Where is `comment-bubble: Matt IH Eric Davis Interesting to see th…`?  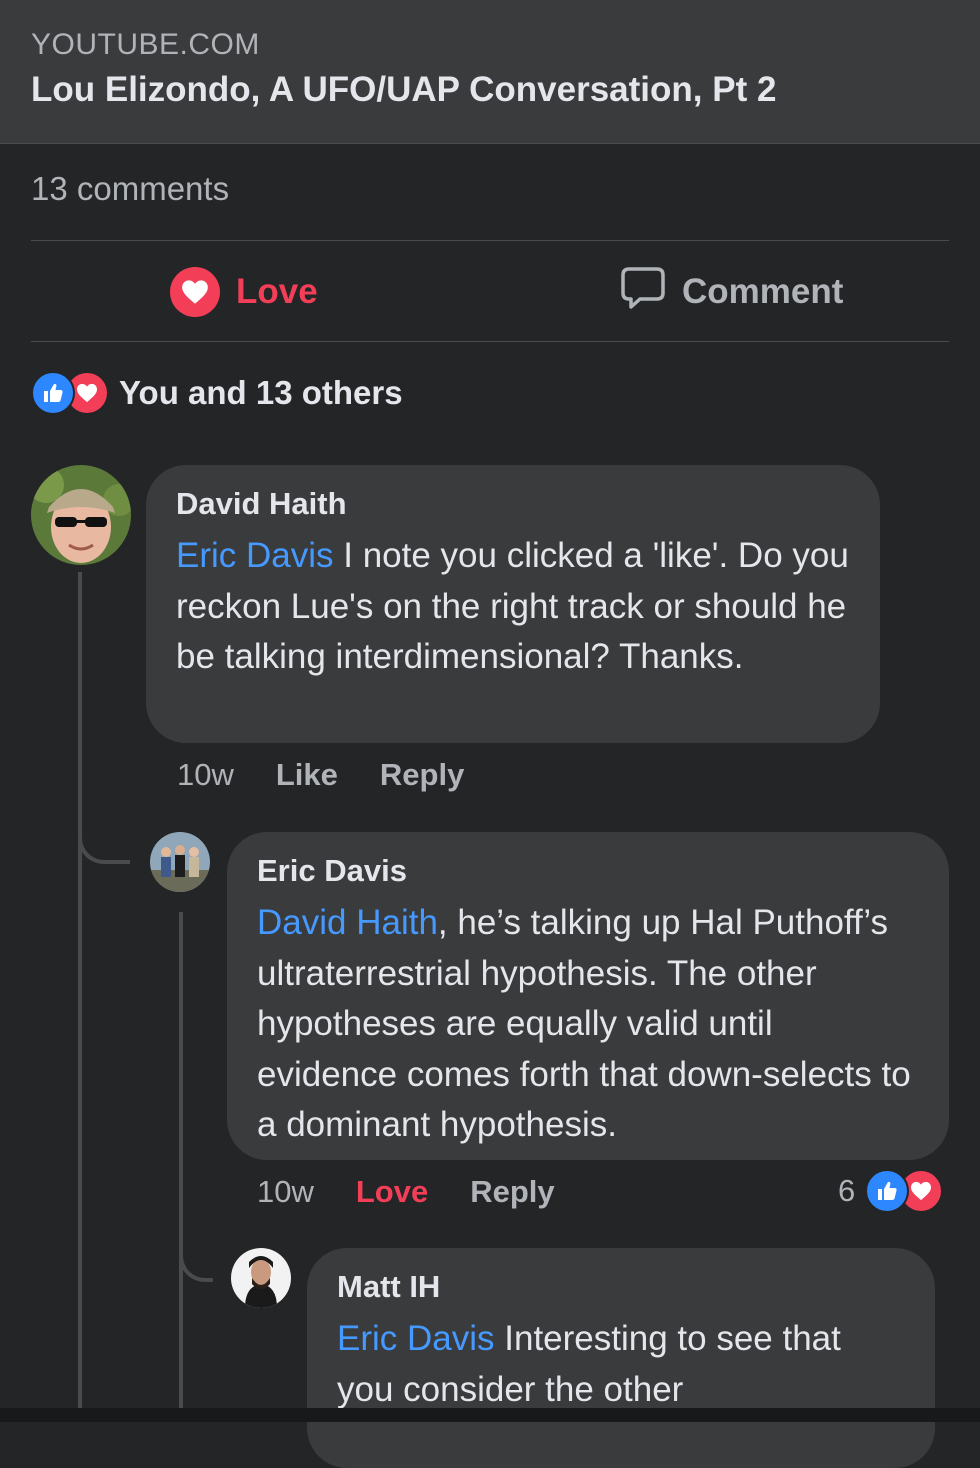 comment-bubble: Matt IH Eric Davis Interesting to see th… is located at coordinates (621, 1358).